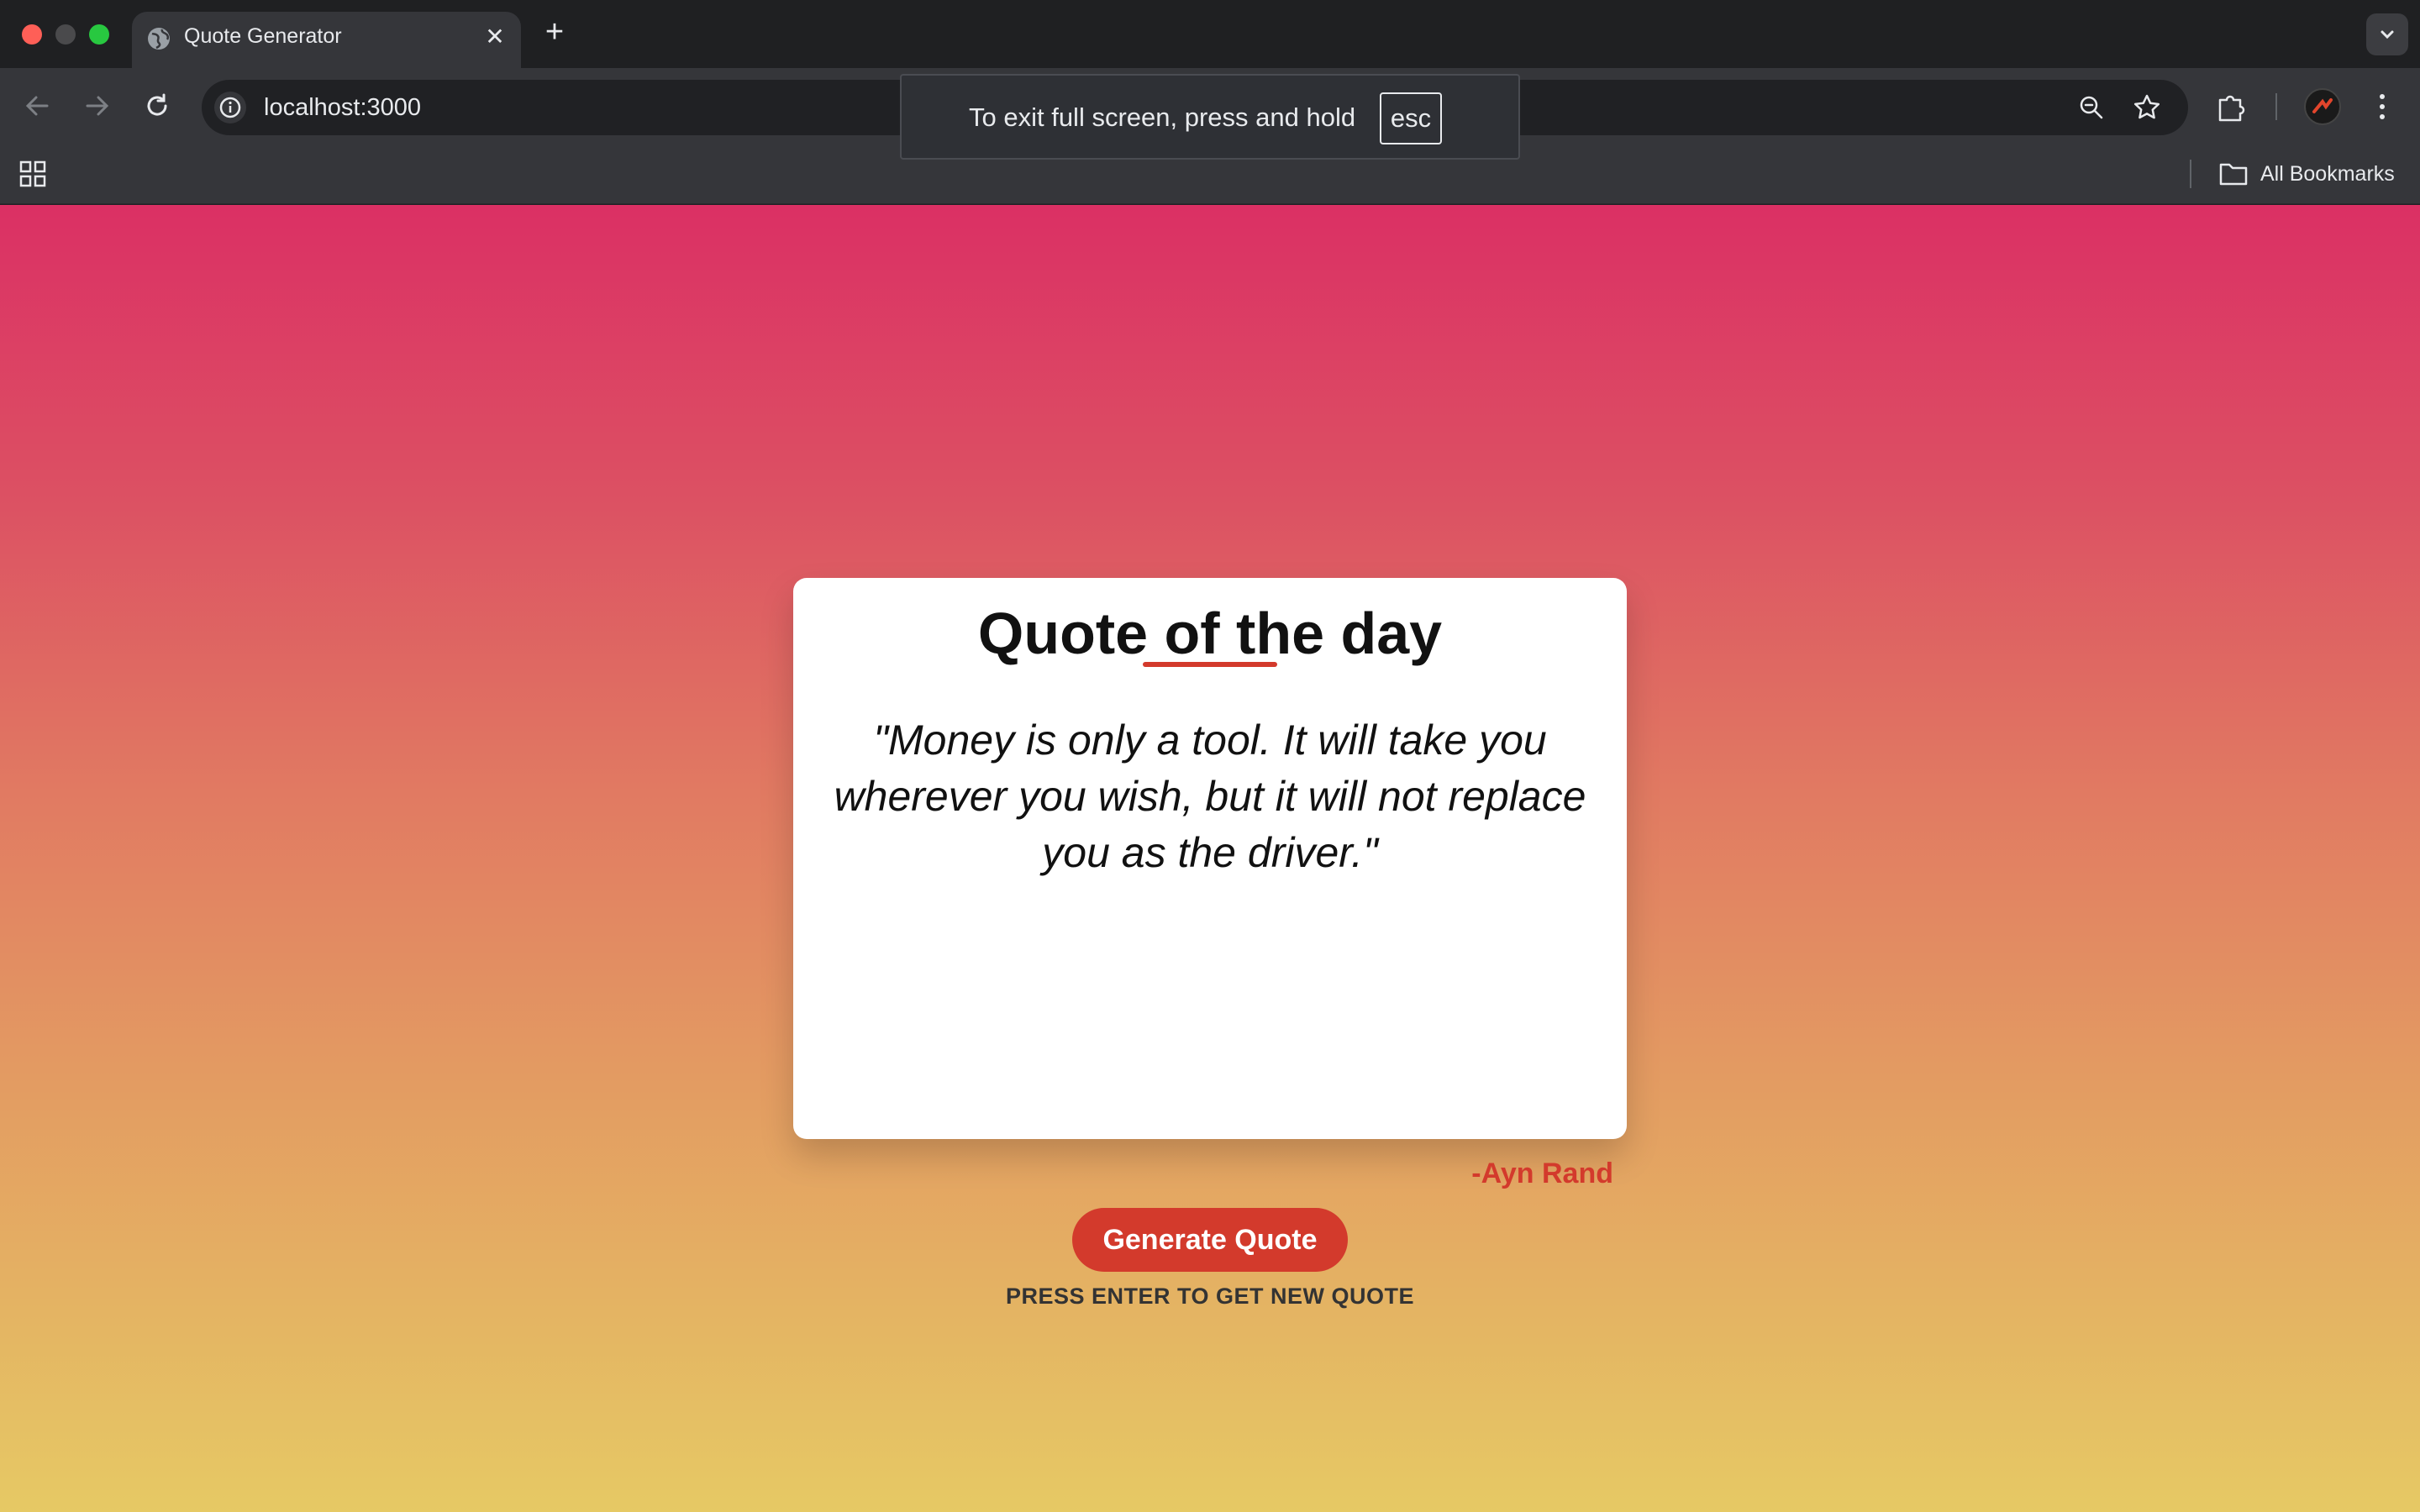 This screenshot has height=1512, width=2420. I want to click on url-text: localhost:3000, so click(342, 108).